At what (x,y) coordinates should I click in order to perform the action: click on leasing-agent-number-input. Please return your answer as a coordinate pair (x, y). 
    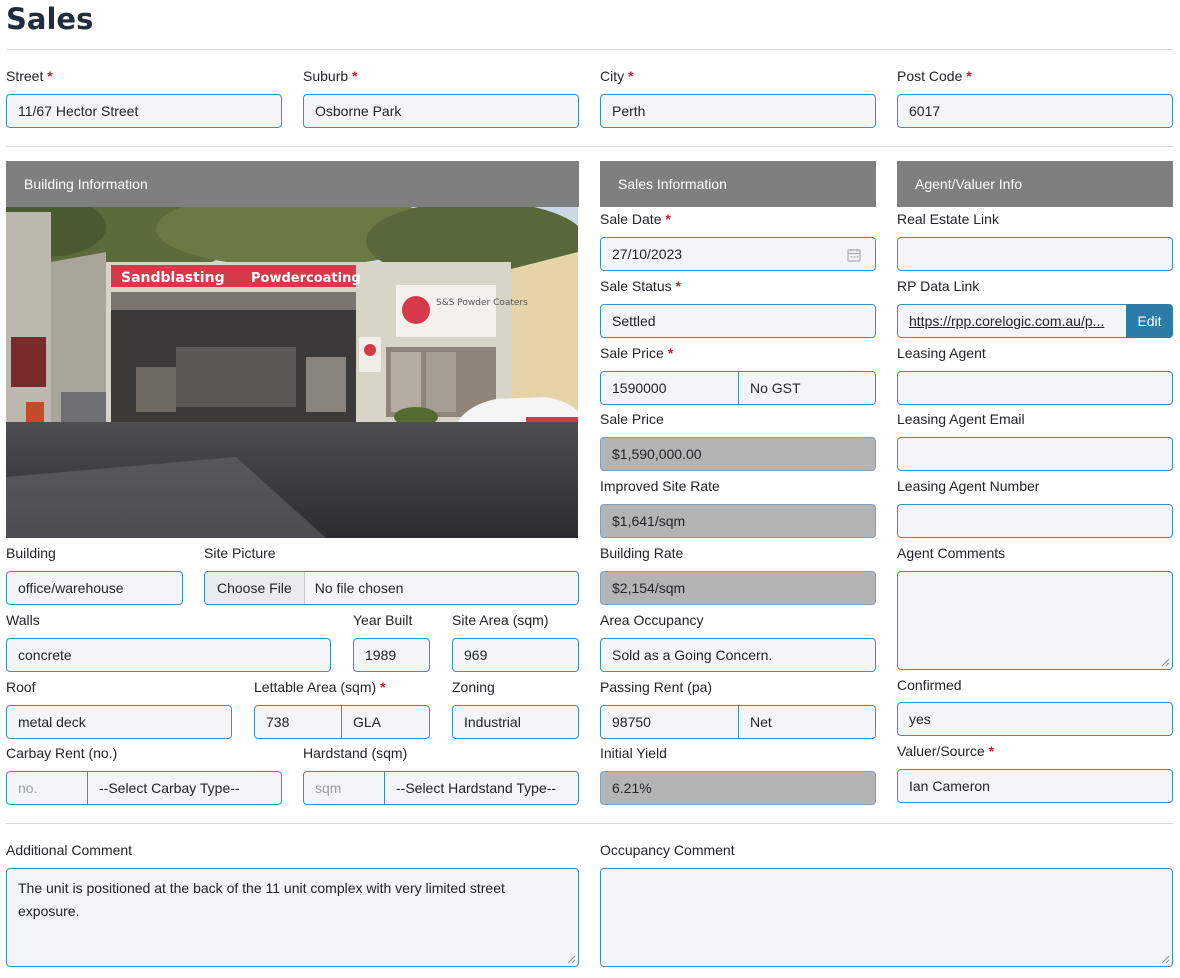
    Looking at the image, I should click on (1035, 521).